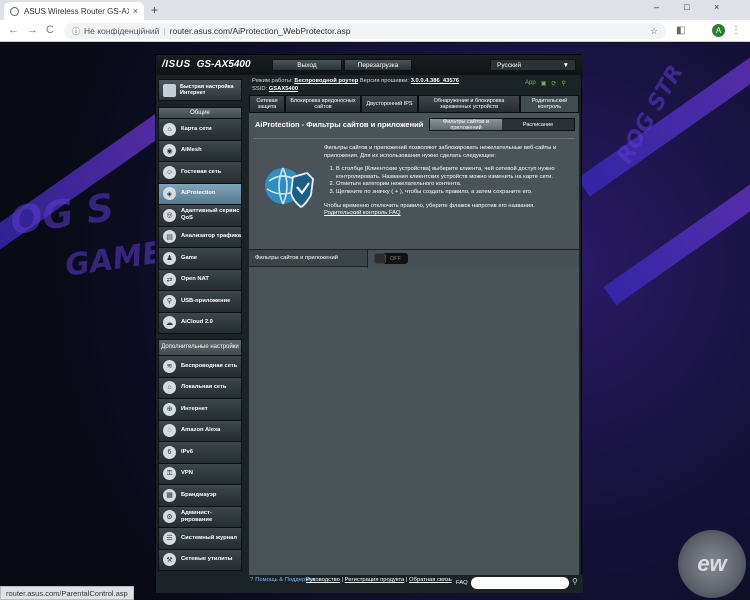  Describe the element at coordinates (530, 83) in the screenshot. I see `app-label: App` at that location.